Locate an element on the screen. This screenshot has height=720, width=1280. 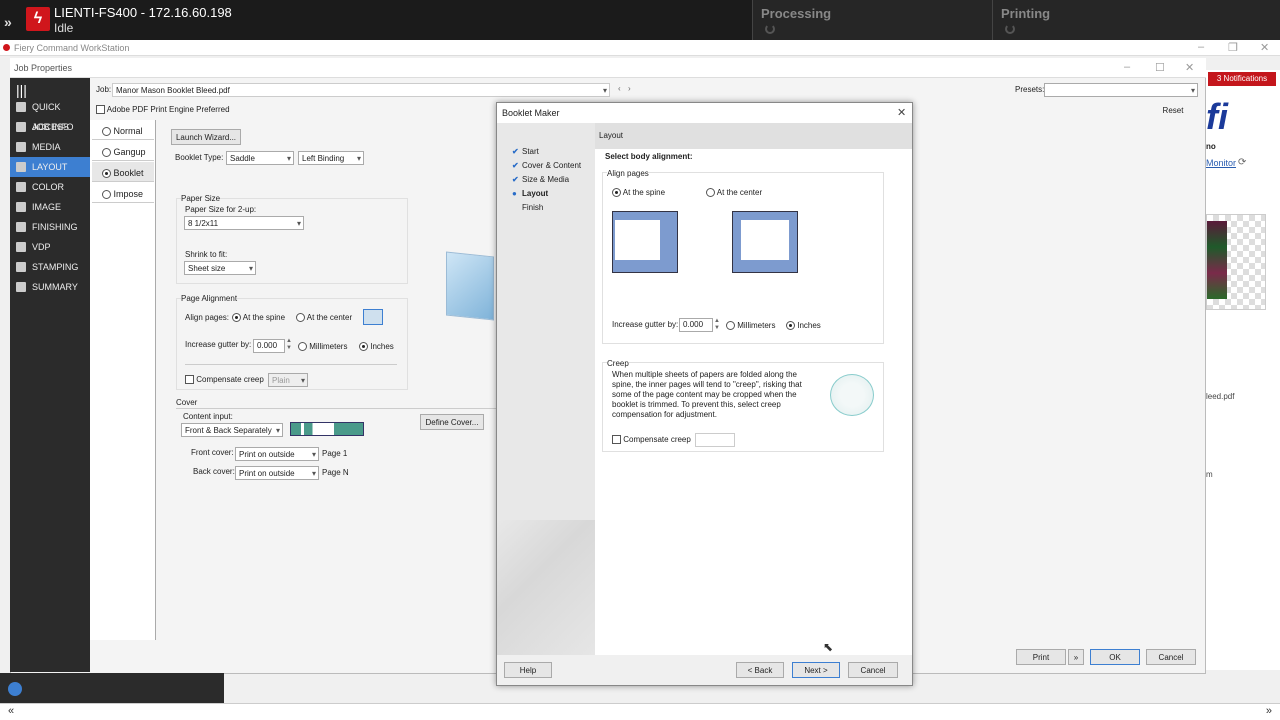
wizard-step-start: ✔ Start is located at coordinates (525, 151).